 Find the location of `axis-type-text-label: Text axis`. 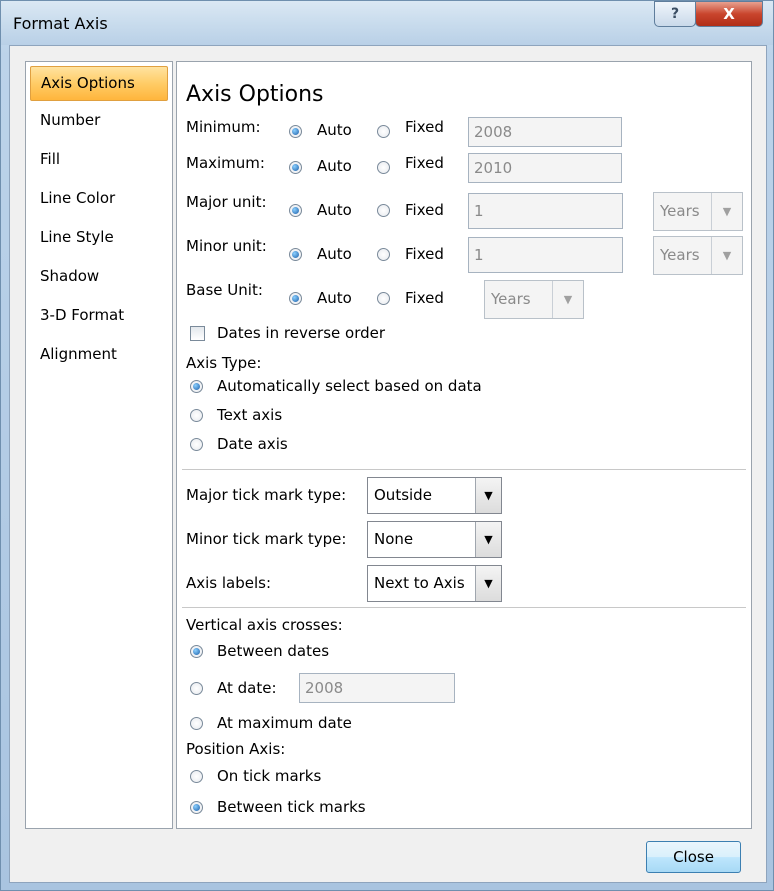

axis-type-text-label: Text axis is located at coordinates (250, 415).